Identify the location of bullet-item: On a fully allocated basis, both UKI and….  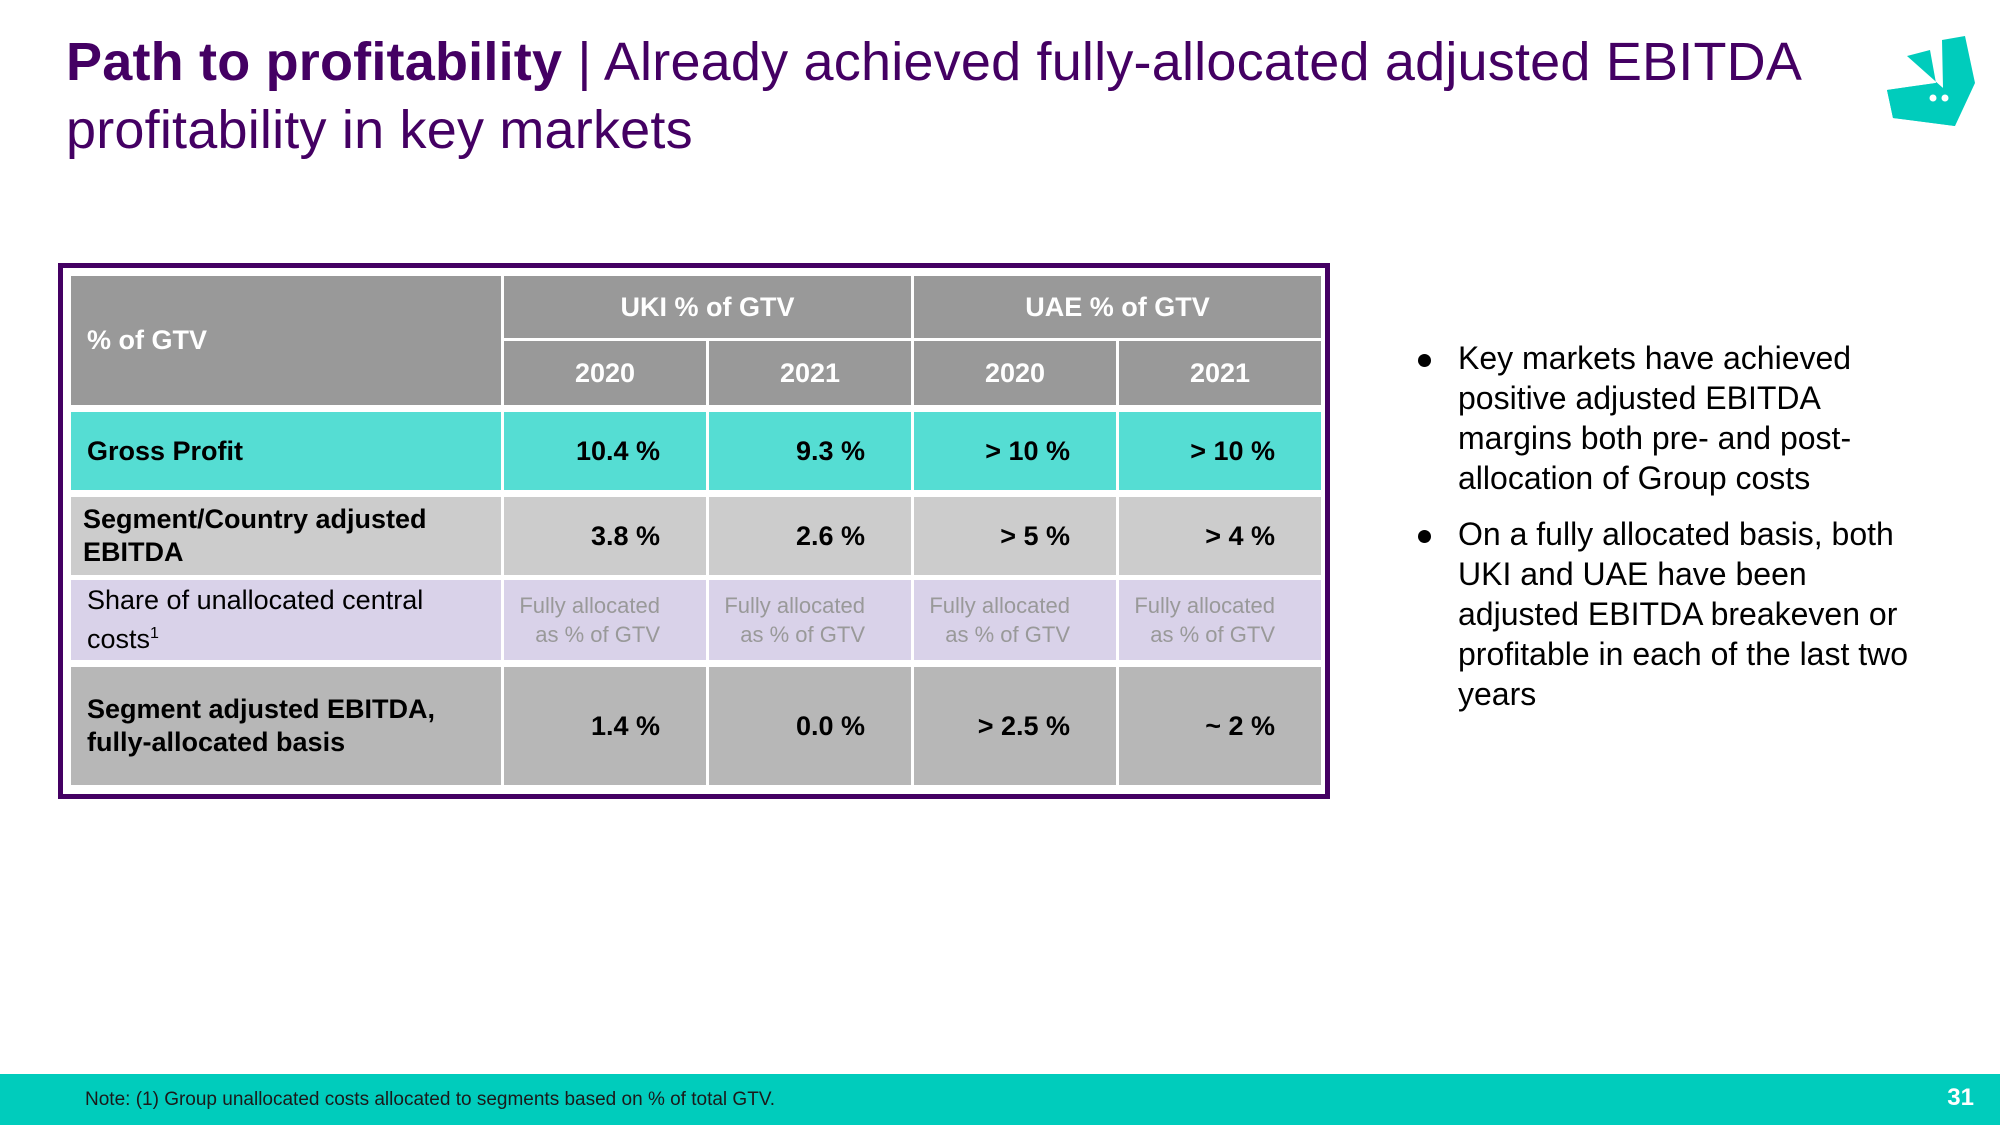
(1670, 614).